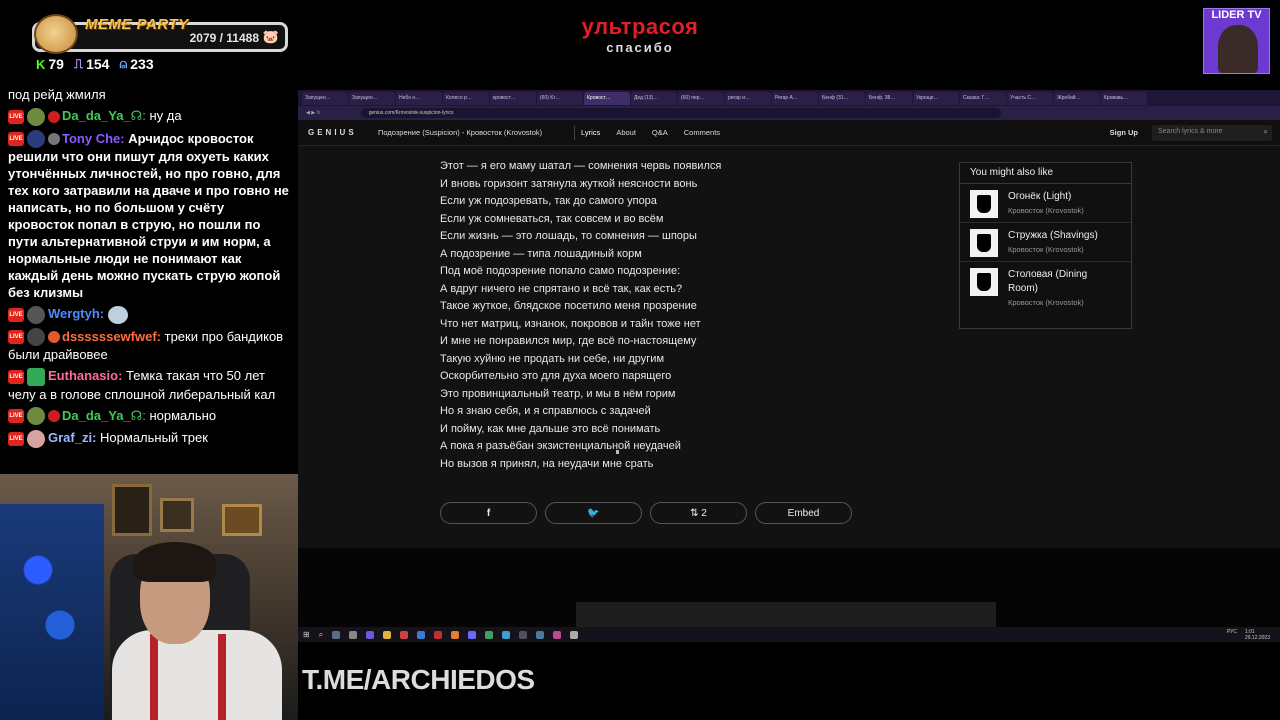 The height and width of the screenshot is (720, 1280). I want to click on avatar-image, so click(1238, 49).